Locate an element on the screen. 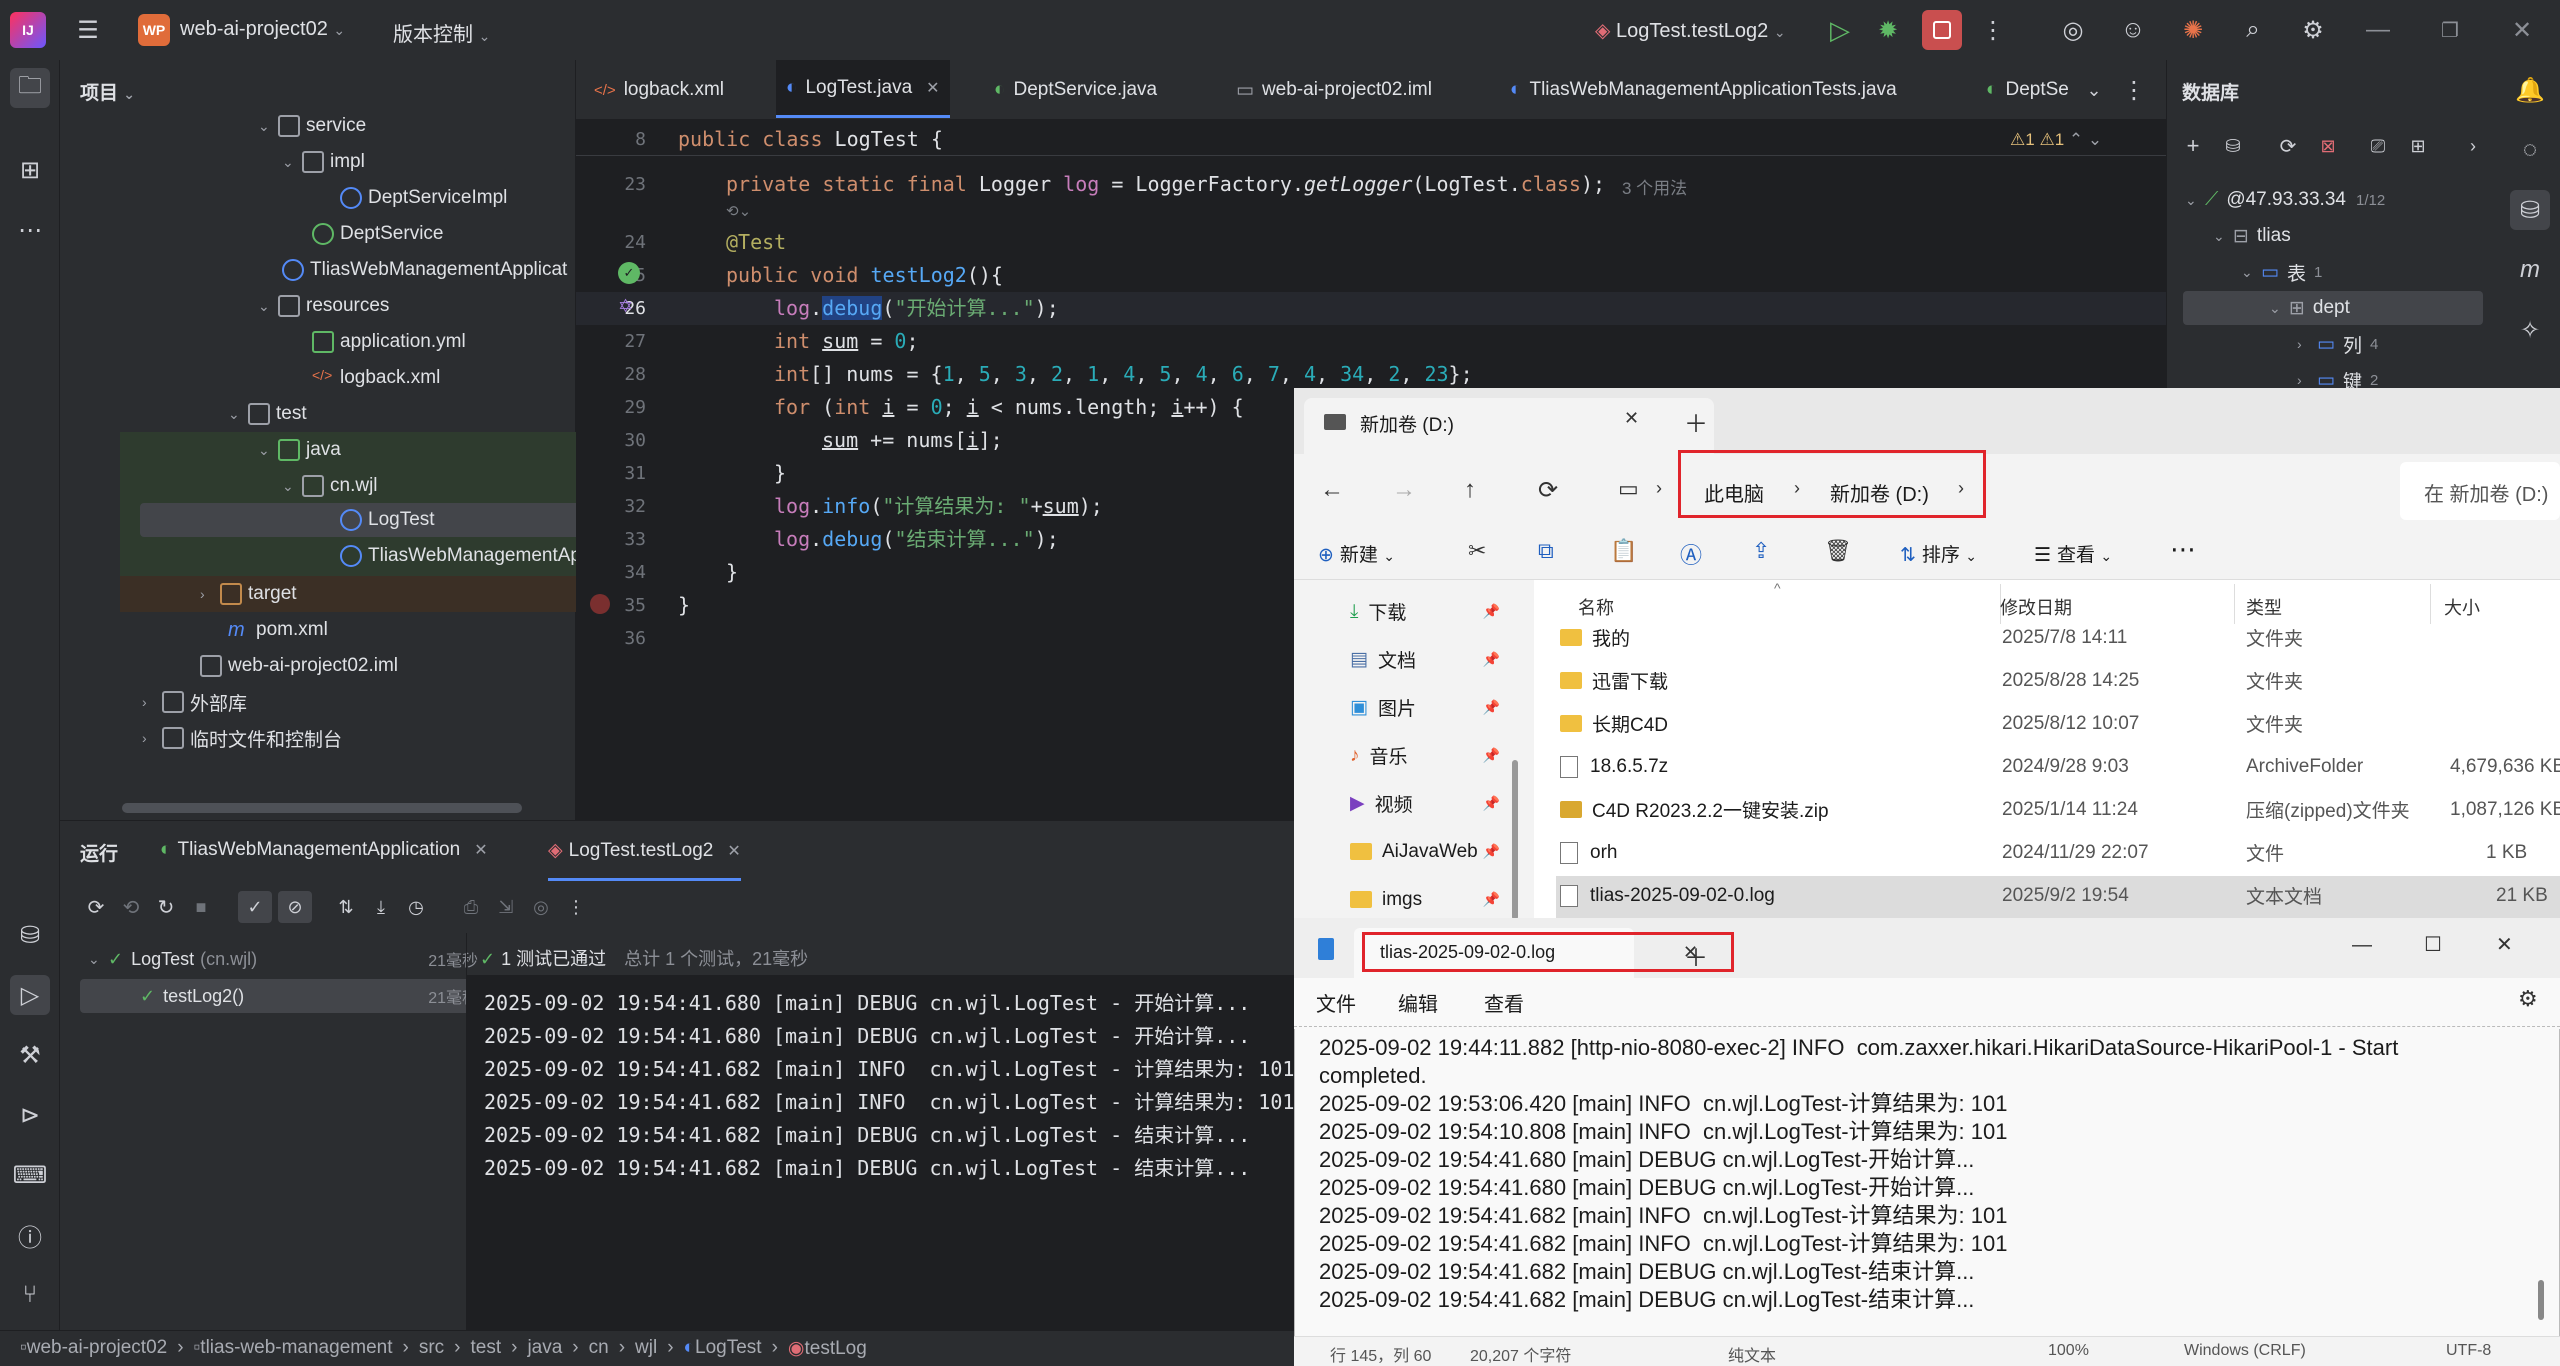 The height and width of the screenshot is (1366, 2560). structure-tool-icon: ⊞ is located at coordinates (30, 170).